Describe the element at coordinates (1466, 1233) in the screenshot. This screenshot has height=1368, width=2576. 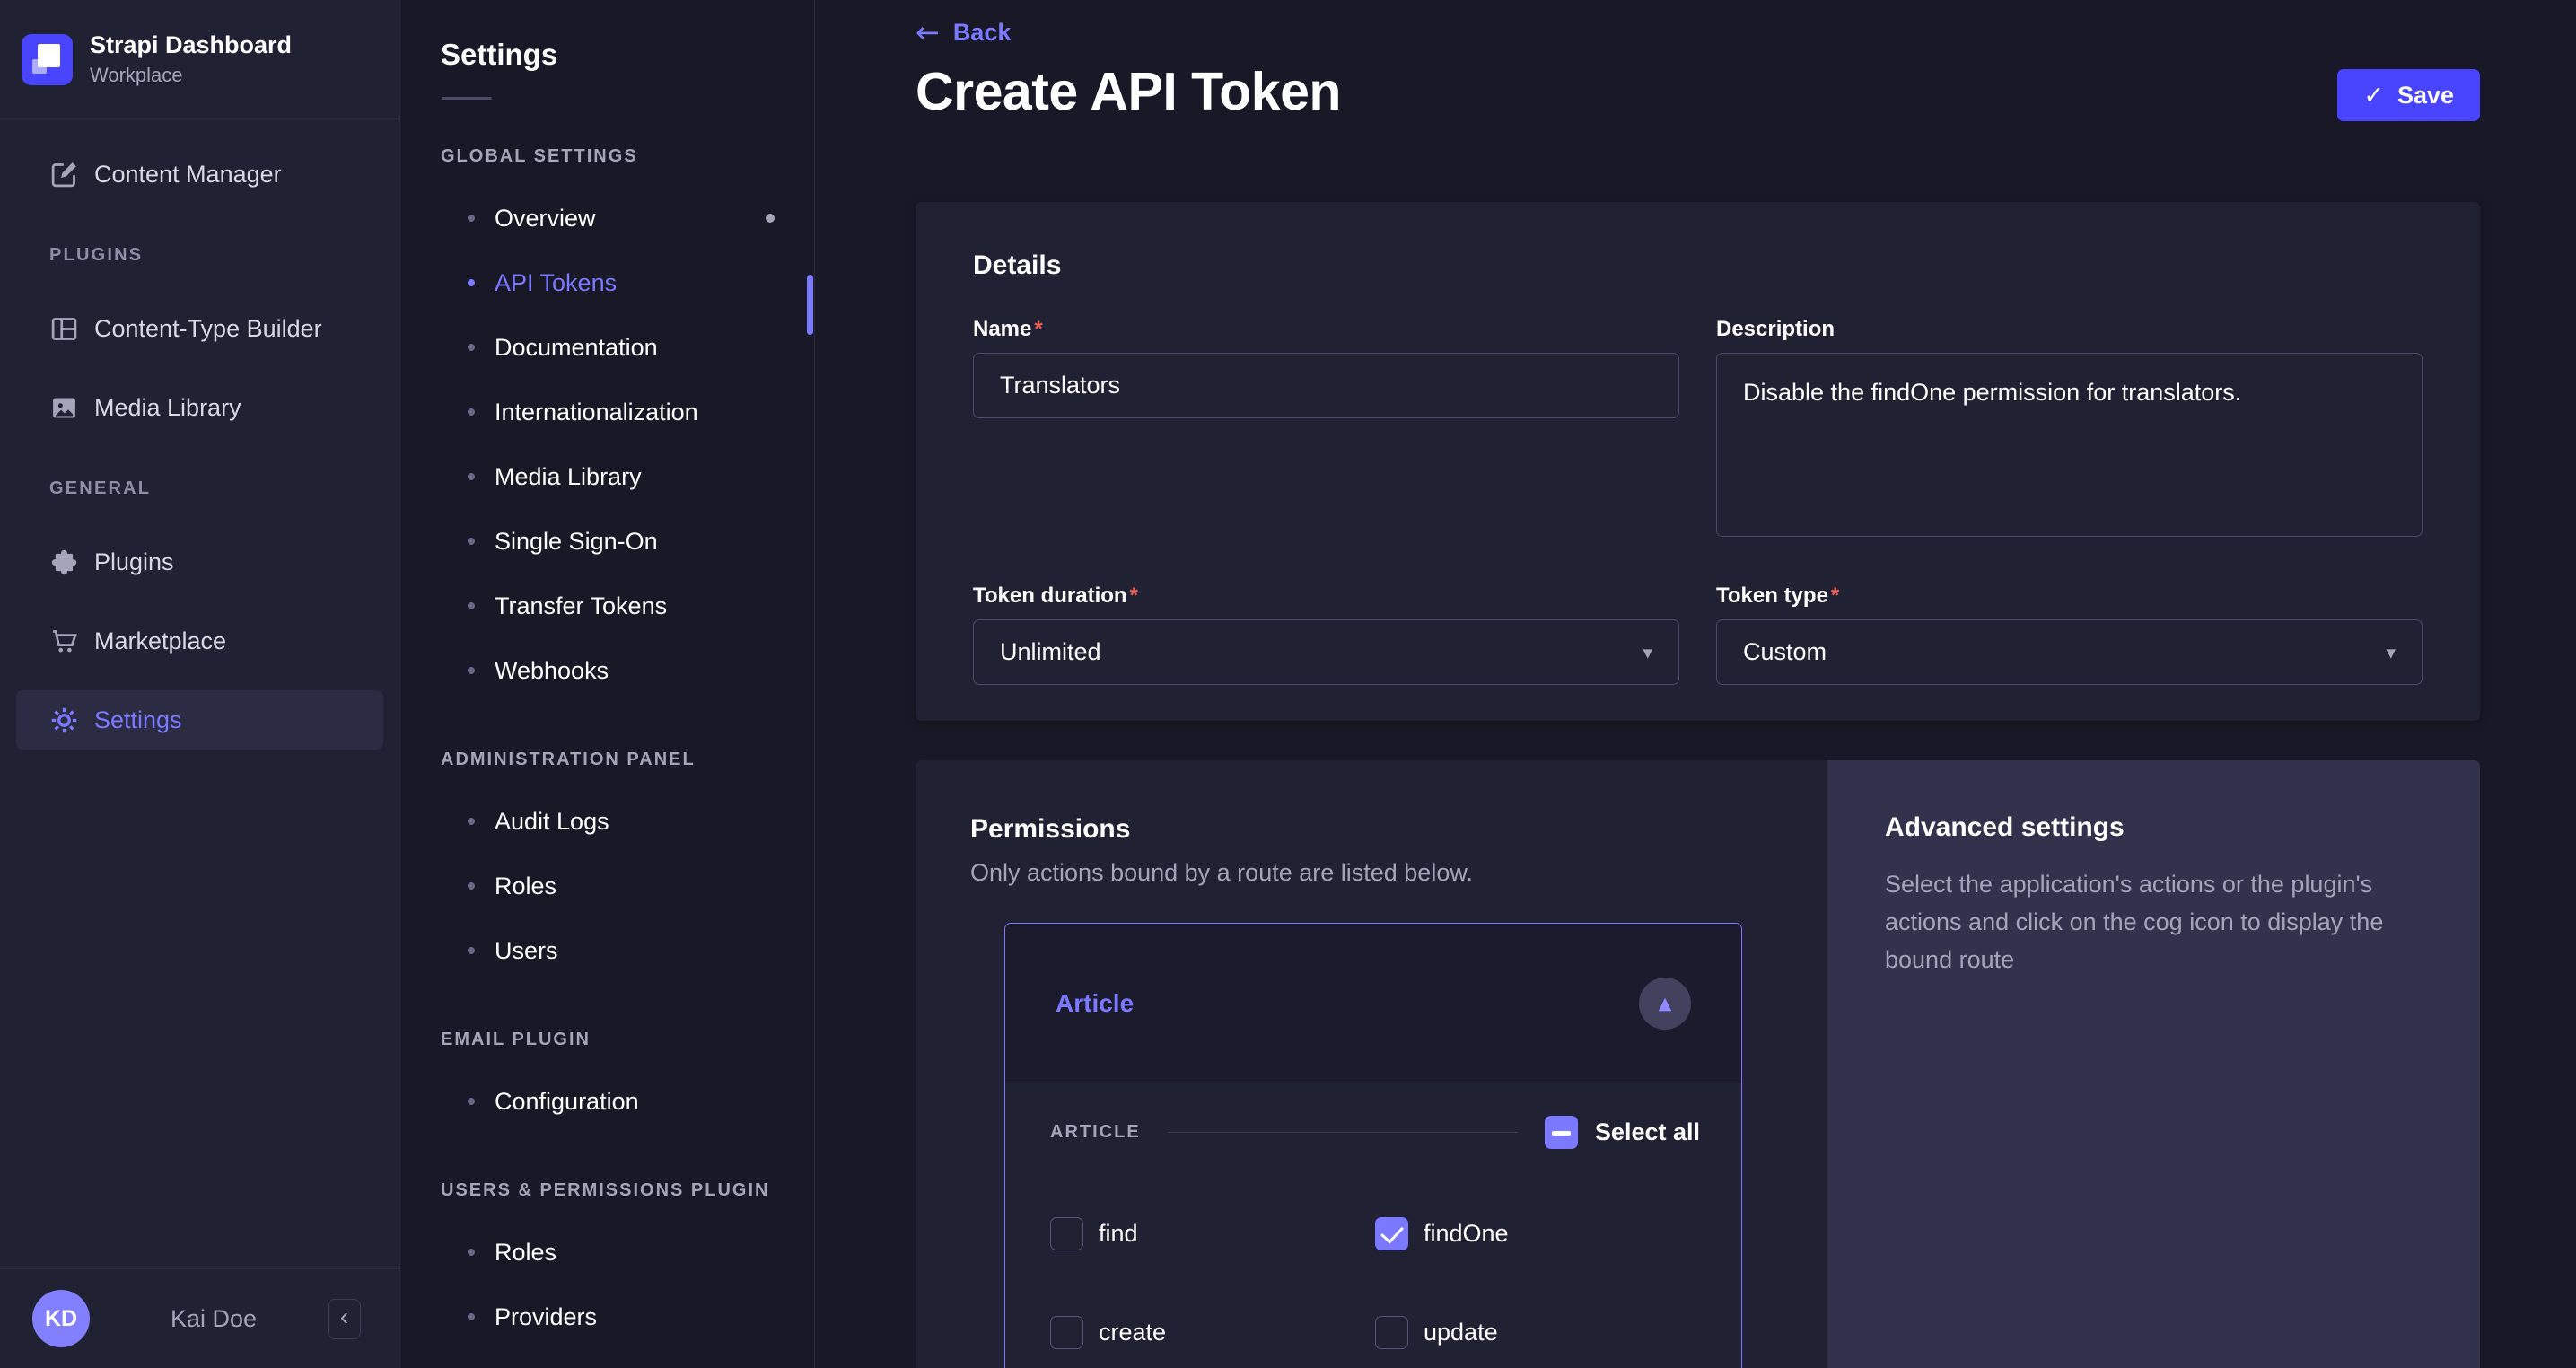
I see `findone-label: findOne` at that location.